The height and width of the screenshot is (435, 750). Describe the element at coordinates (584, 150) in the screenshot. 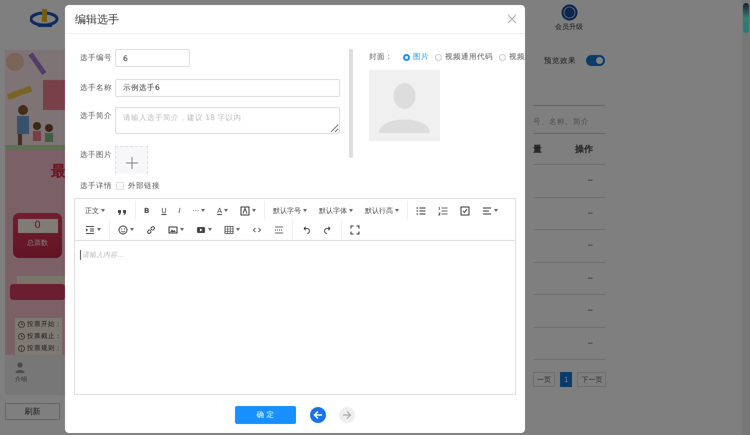

I see `column-header: 操作` at that location.